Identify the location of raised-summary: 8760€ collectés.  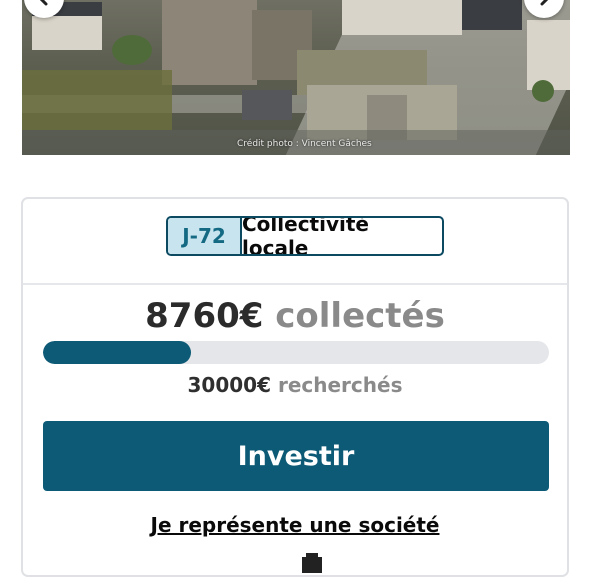
(295, 316).